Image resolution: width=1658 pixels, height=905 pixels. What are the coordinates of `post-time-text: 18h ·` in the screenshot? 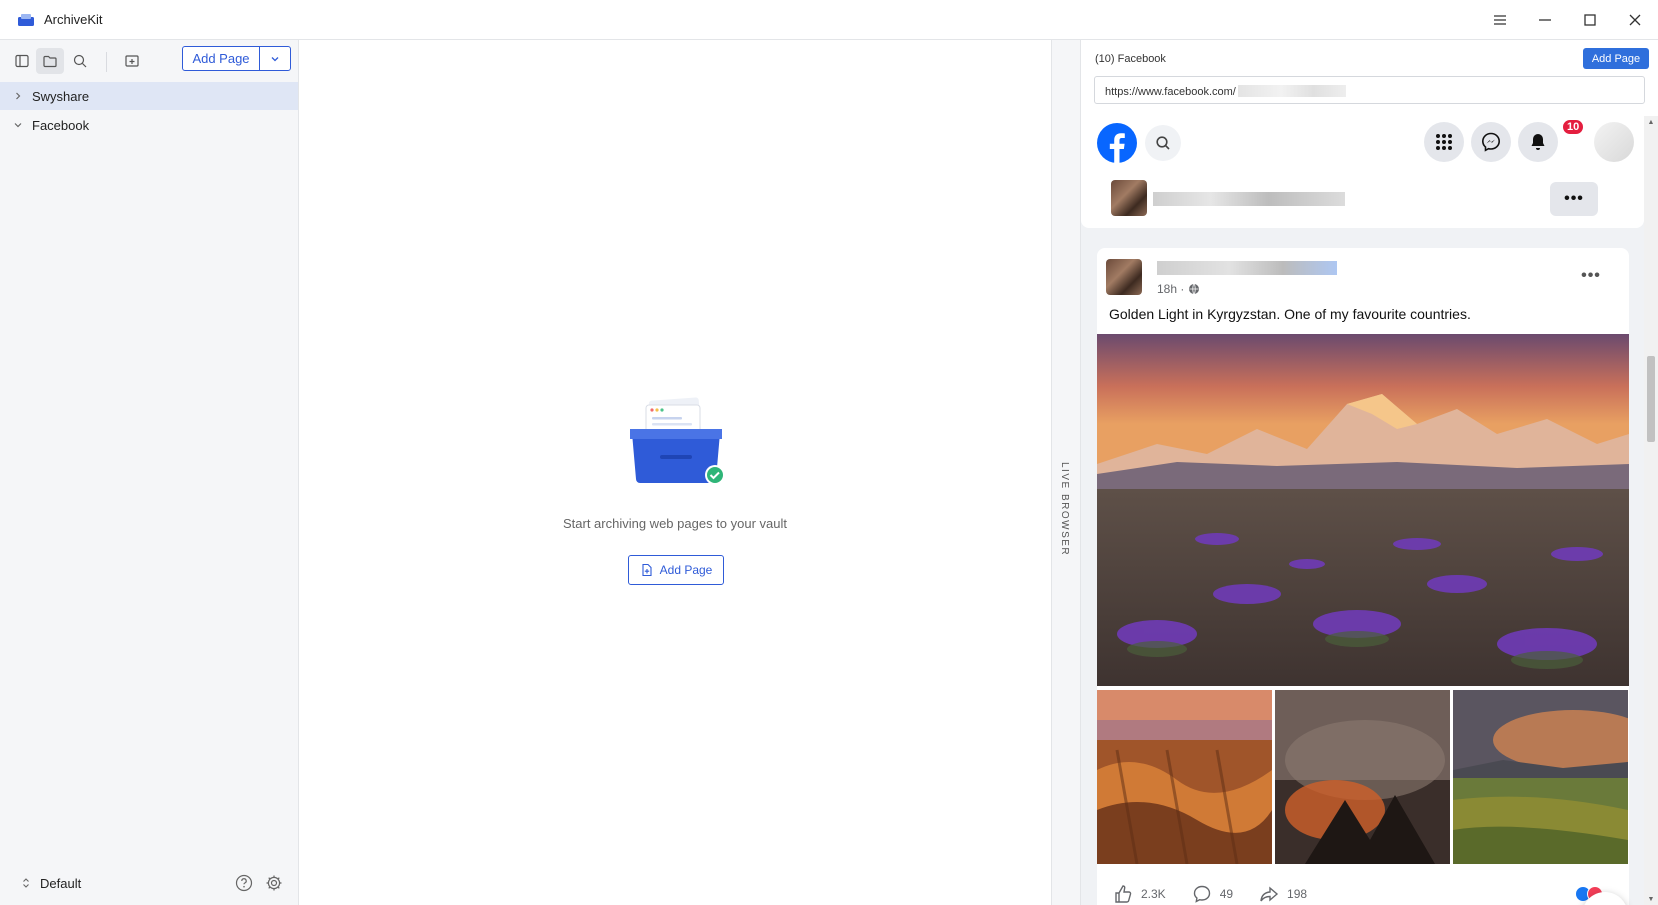 It's located at (1171, 289).